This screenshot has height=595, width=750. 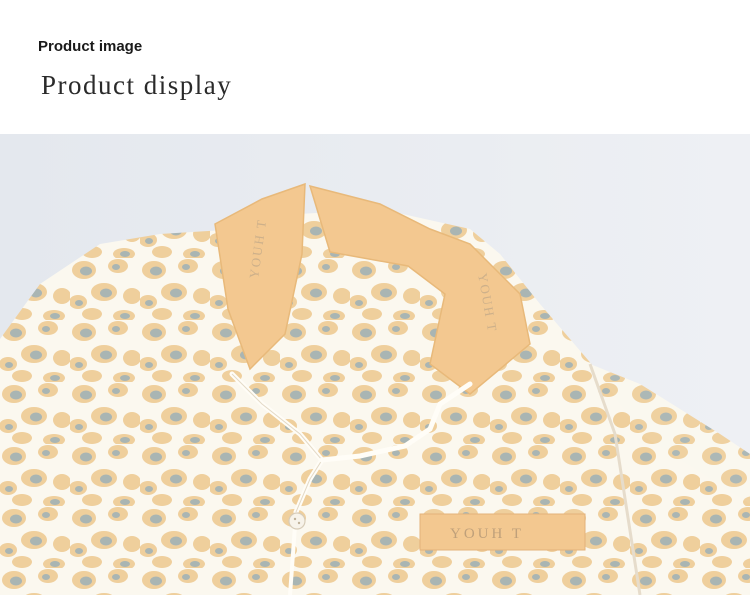 What do you see at coordinates (487, 534) in the screenshot?
I see `pocket-embroidery: YOUH T` at bounding box center [487, 534].